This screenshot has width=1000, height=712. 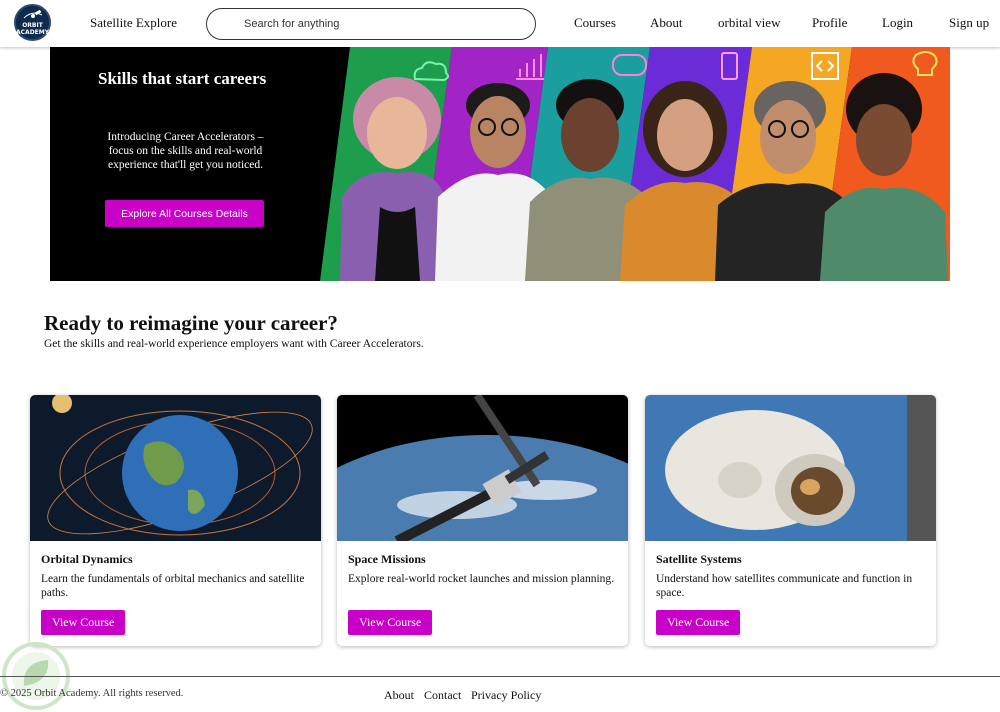 I want to click on logo-text: ORBIT ACADEMY, so click(x=33, y=29).